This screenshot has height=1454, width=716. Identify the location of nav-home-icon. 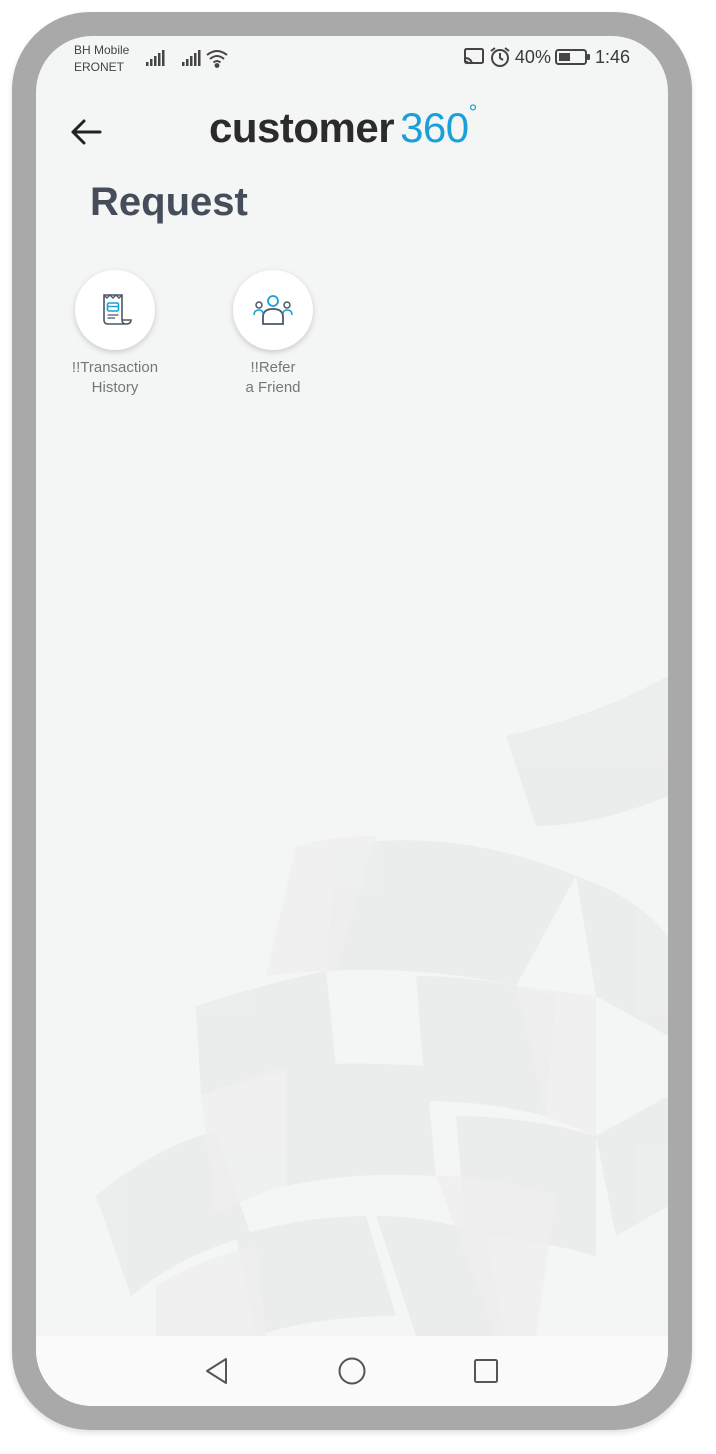
(352, 1371).